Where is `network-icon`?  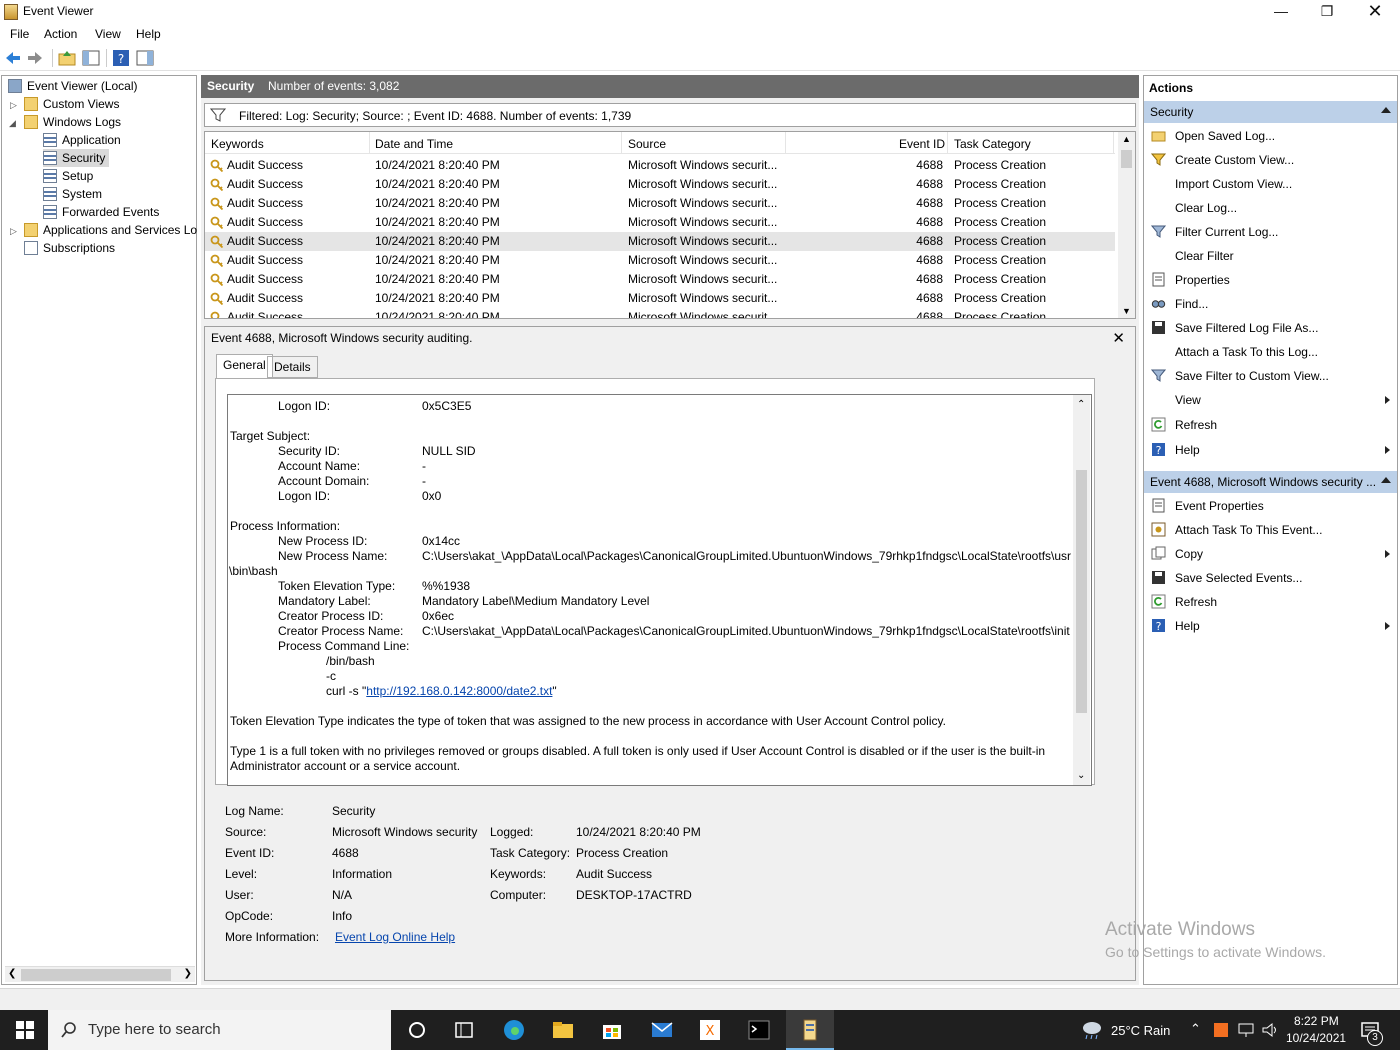 network-icon is located at coordinates (1246, 1030).